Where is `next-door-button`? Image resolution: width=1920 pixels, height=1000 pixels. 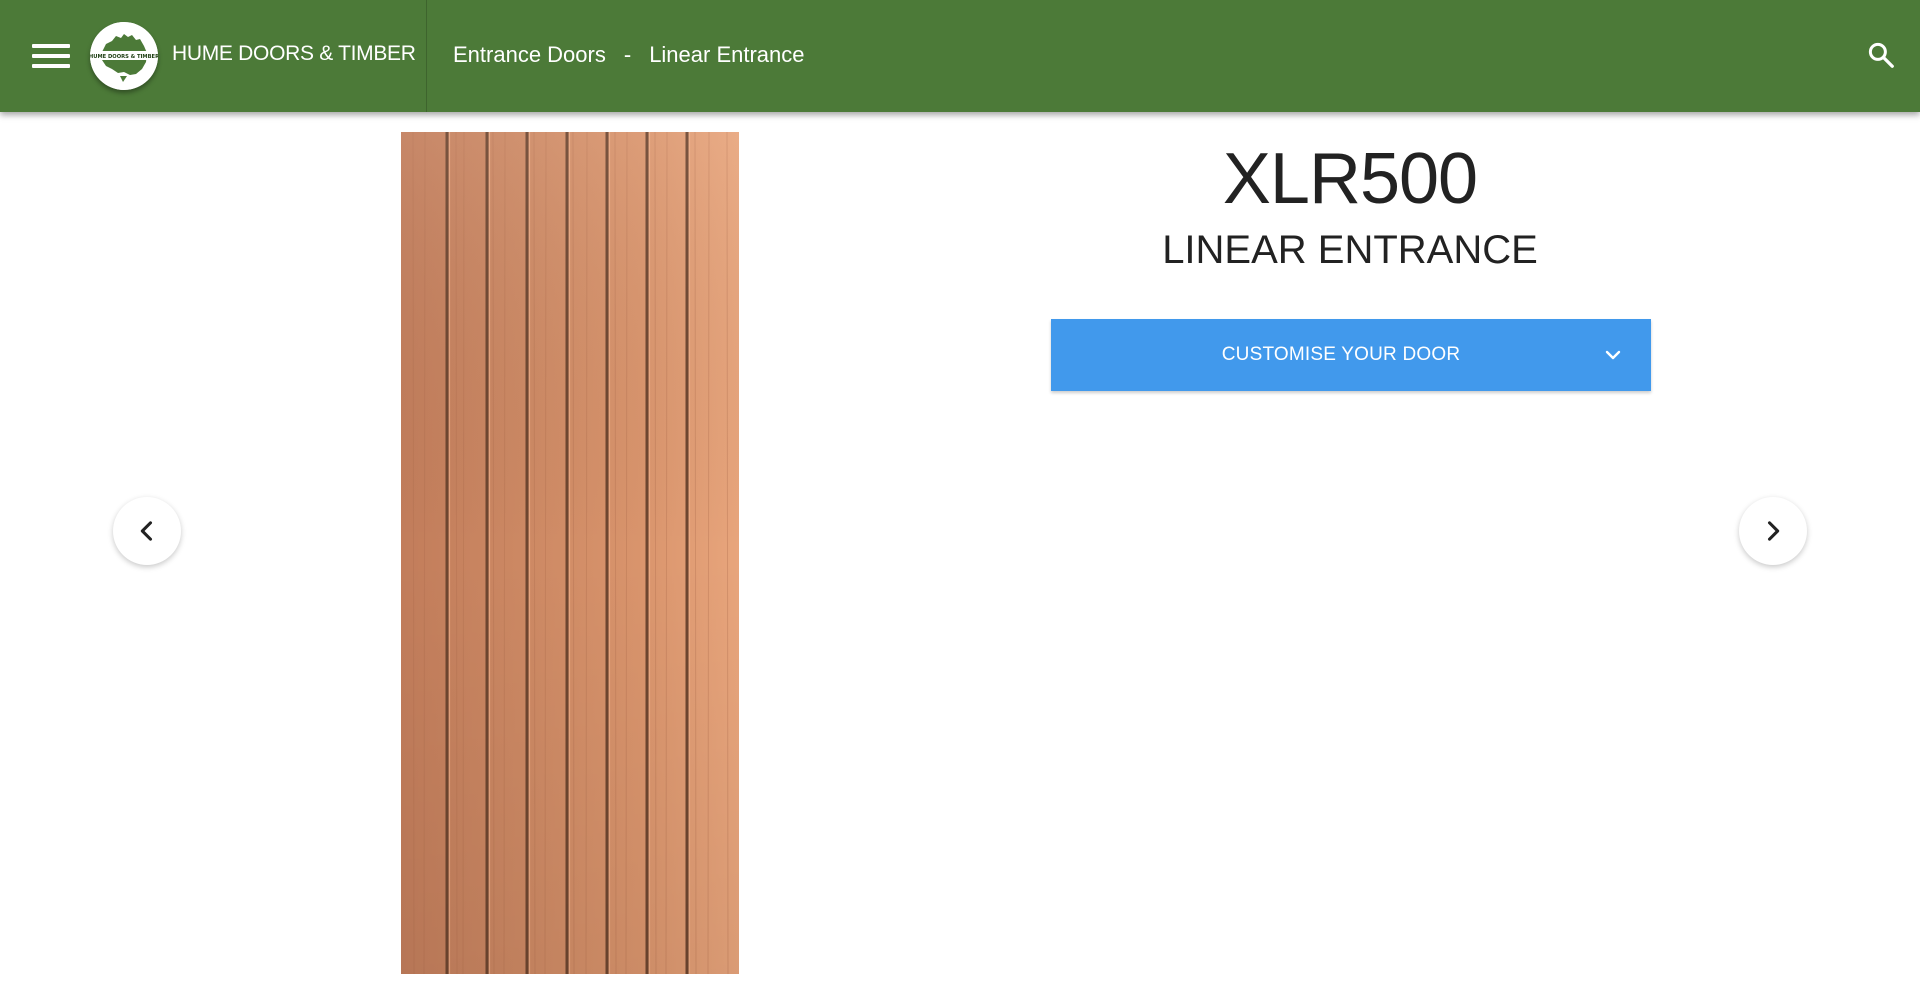 next-door-button is located at coordinates (1773, 531).